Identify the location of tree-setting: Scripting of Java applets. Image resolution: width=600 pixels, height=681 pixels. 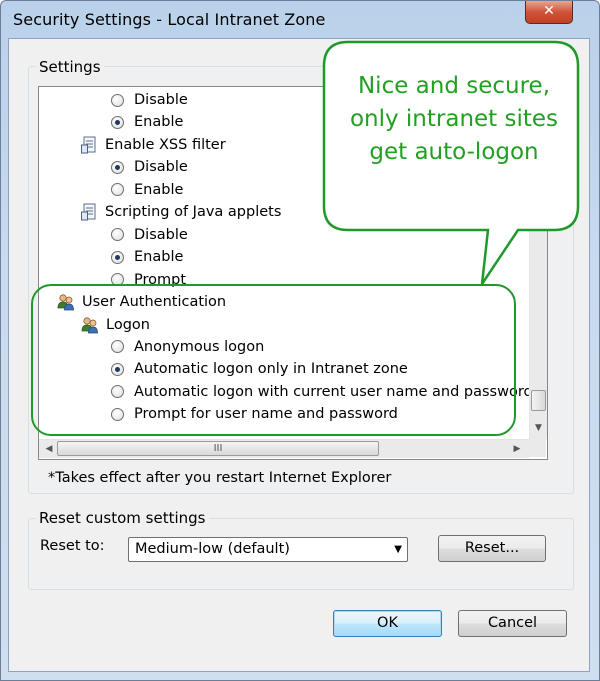
(181, 212).